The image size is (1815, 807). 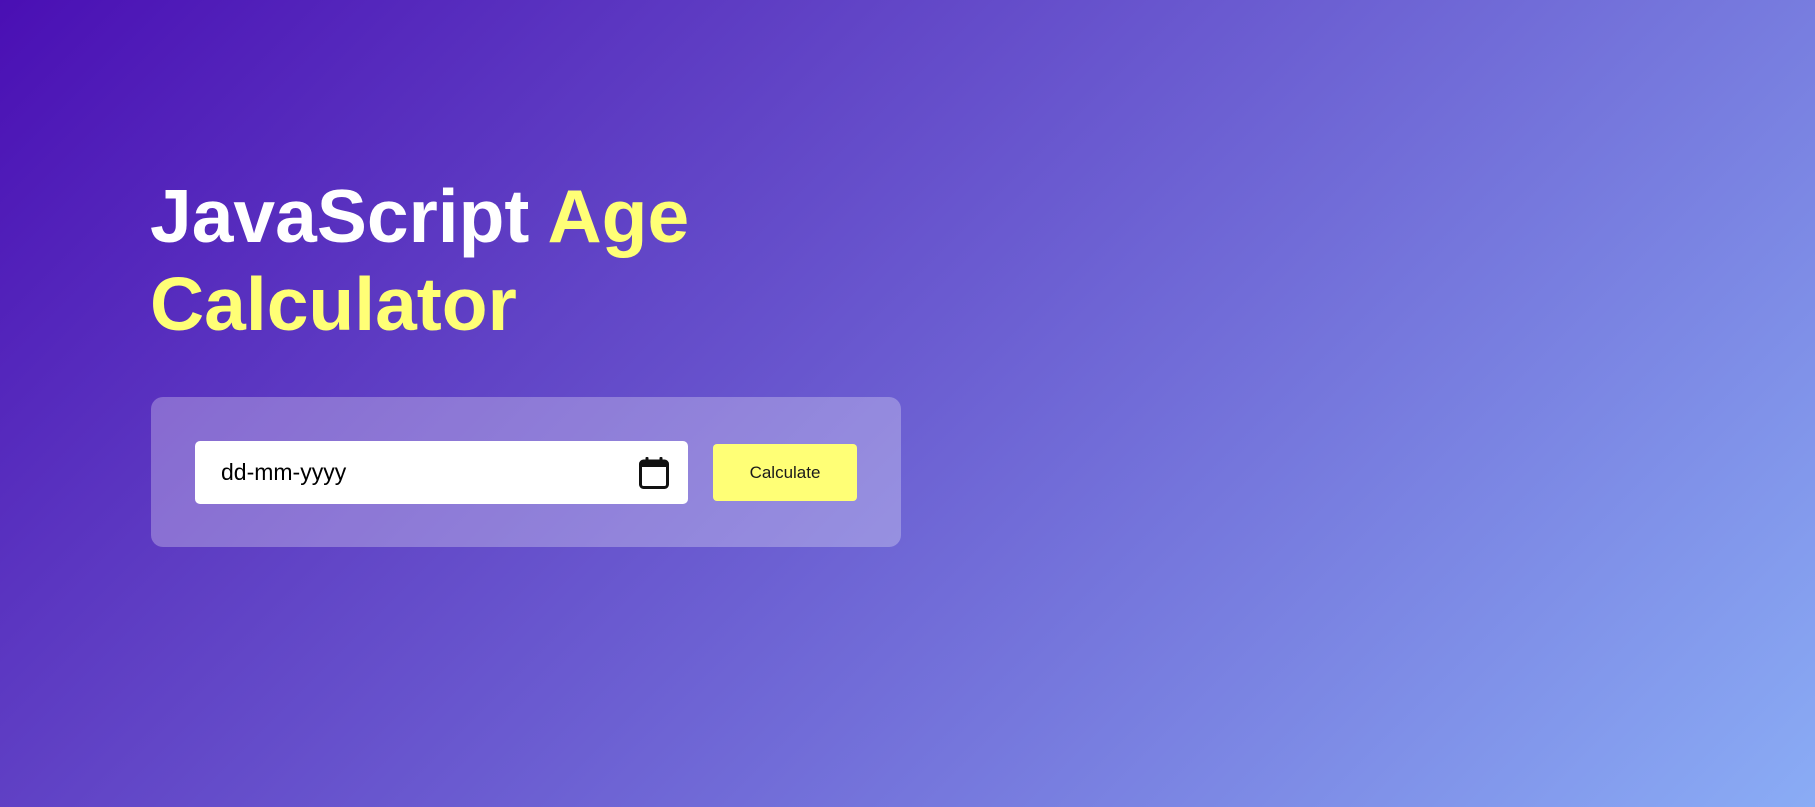 I want to click on age-calculator-card: dd-mm-yyyy Calculate, so click(x=526, y=472).